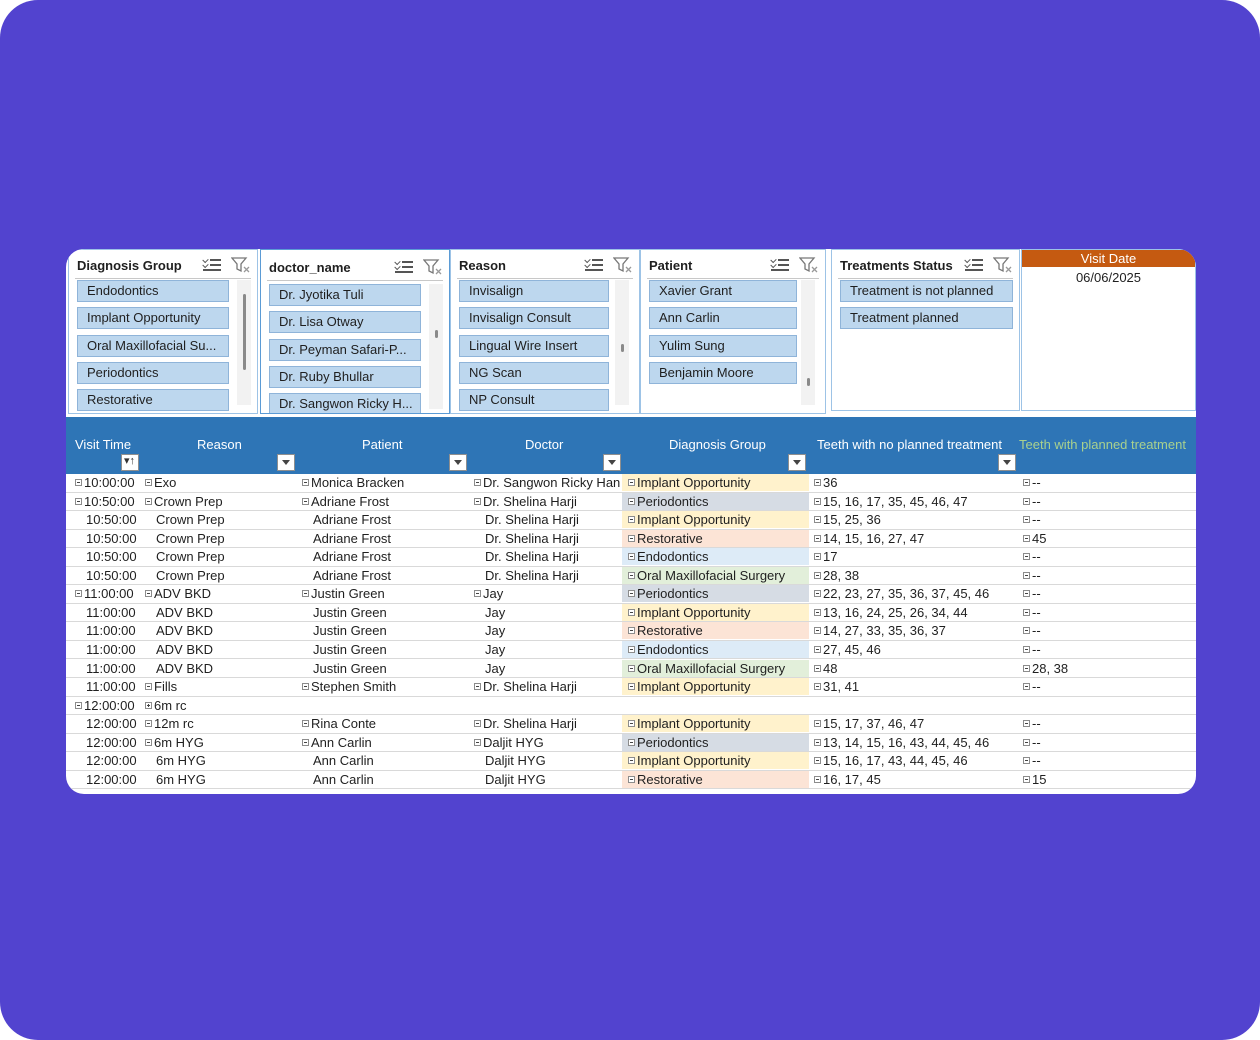 The width and height of the screenshot is (1260, 1040). I want to click on slicer-item: Implant Opportunity, so click(153, 318).